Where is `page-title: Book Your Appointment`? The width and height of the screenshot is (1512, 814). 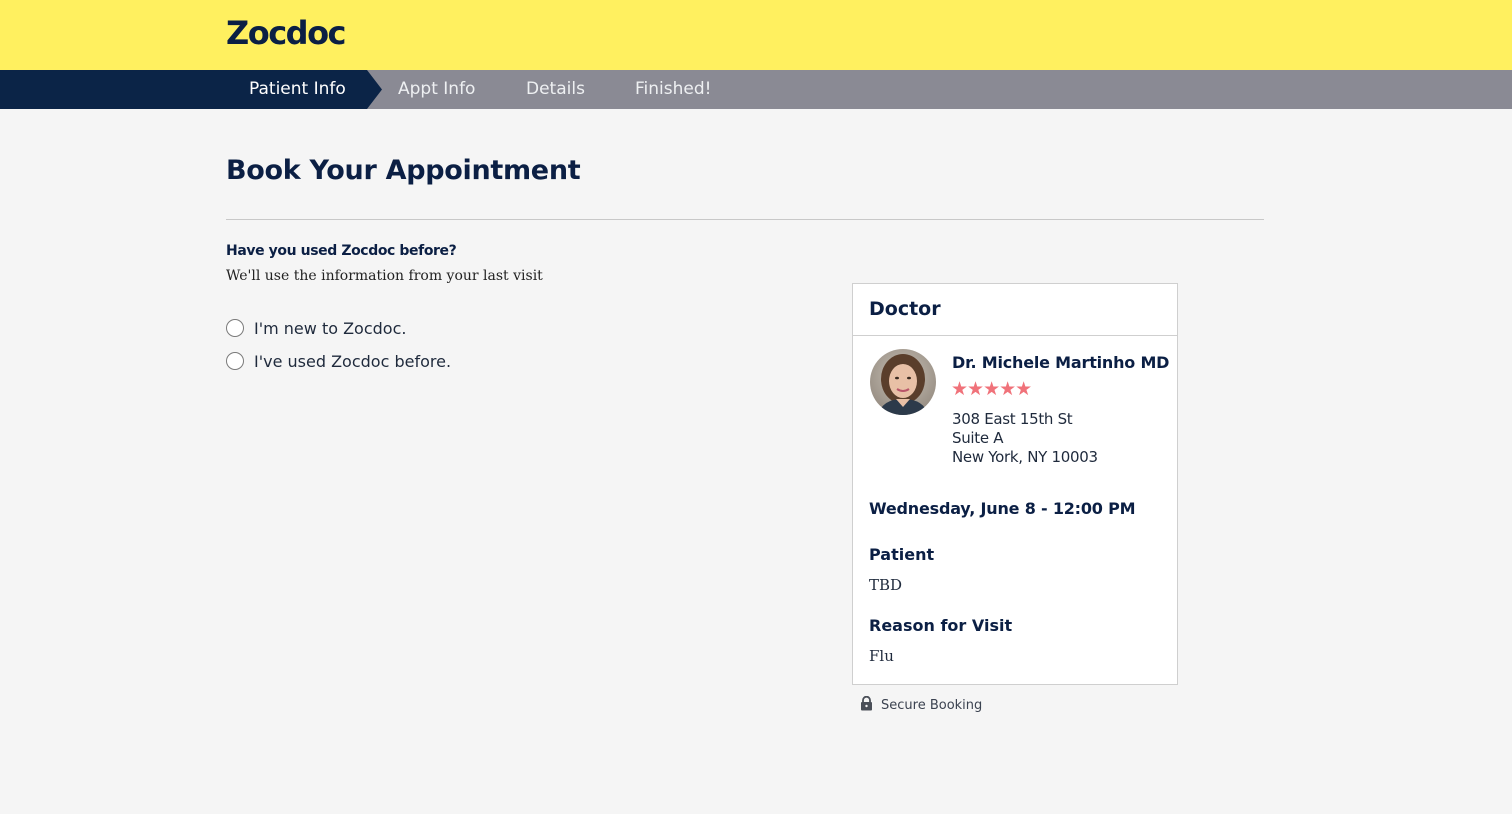
page-title: Book Your Appointment is located at coordinates (403, 170).